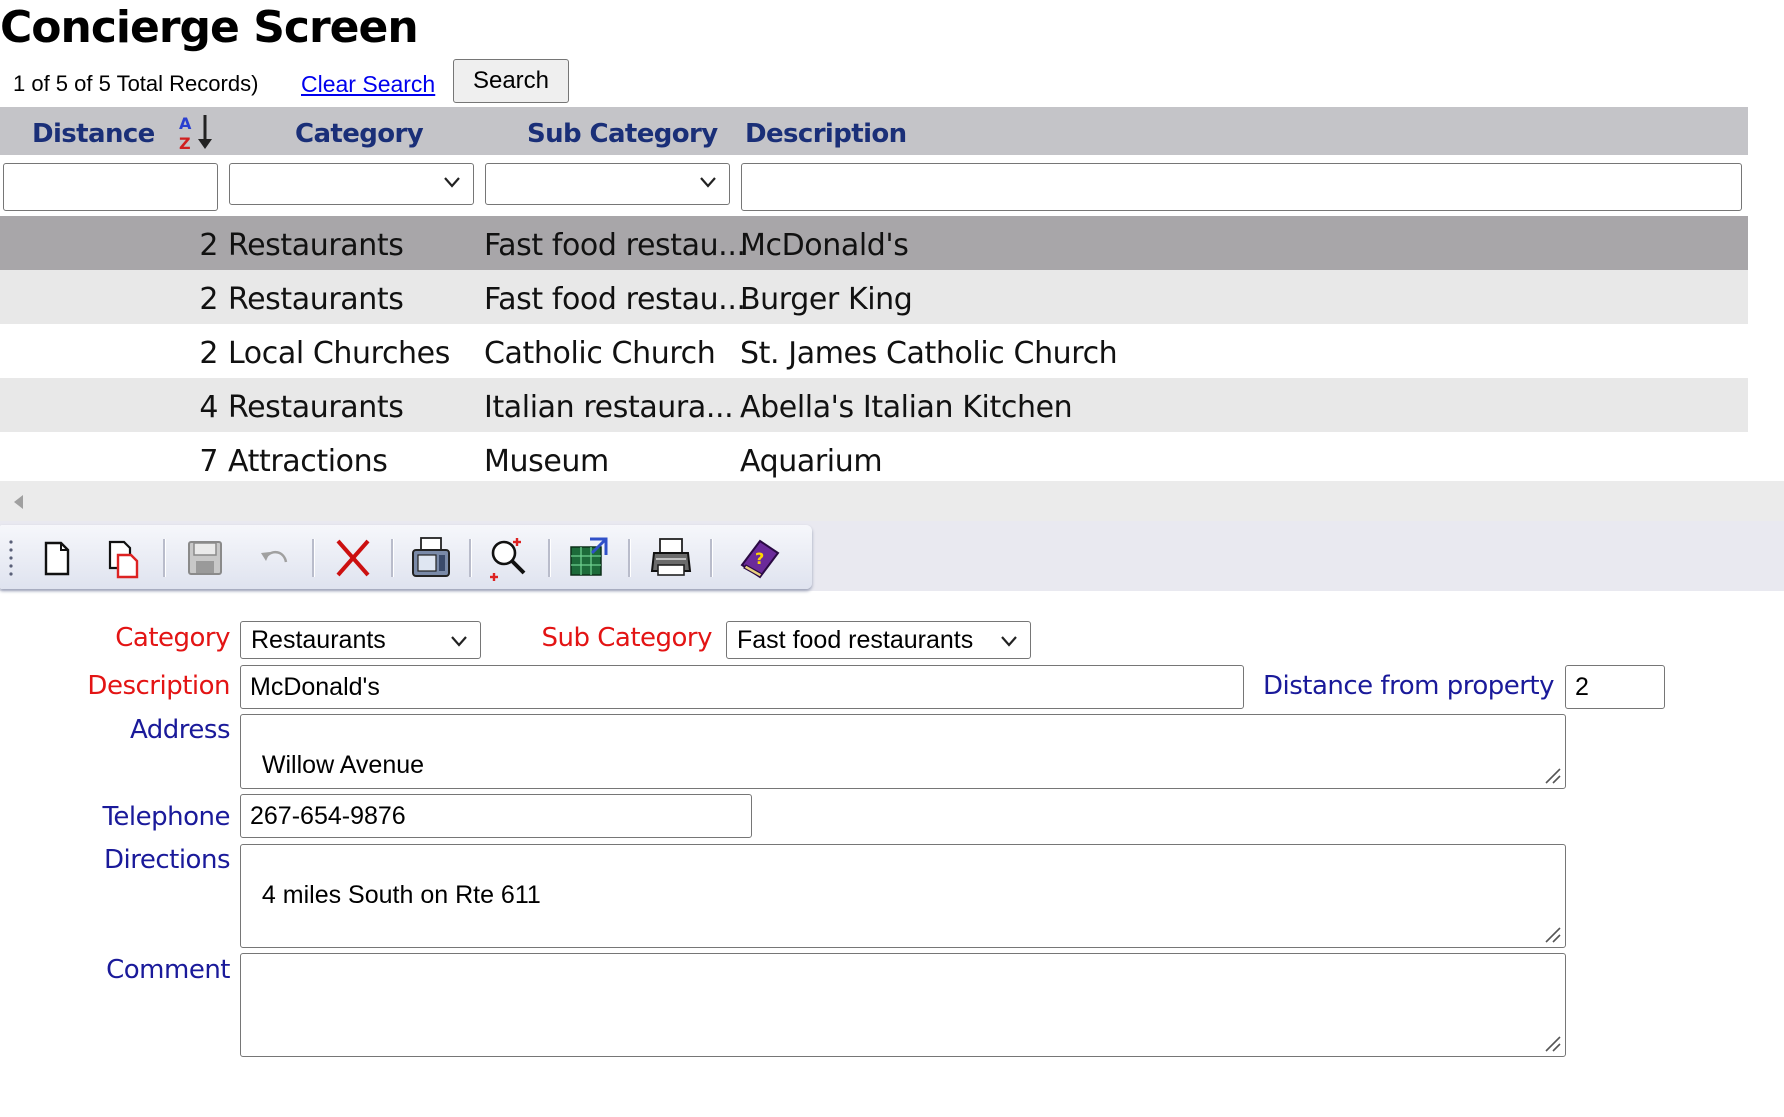  I want to click on table-row: 7 Attractions Museum Aquarium, so click(874, 456).